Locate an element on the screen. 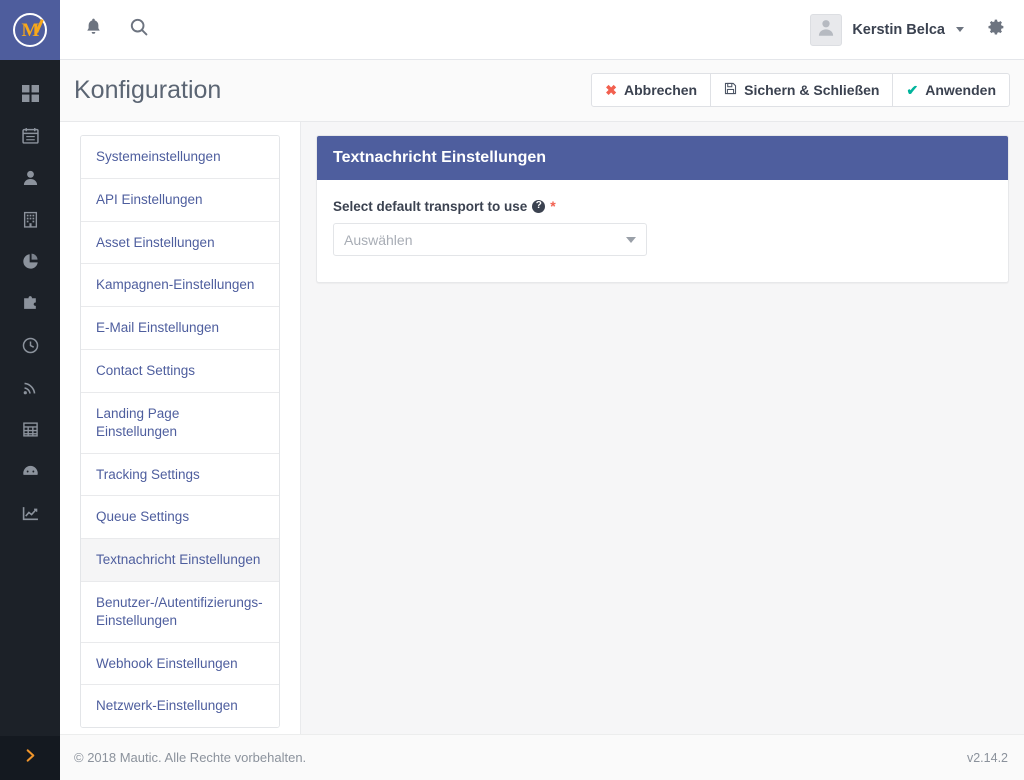 This screenshot has width=1024, height=780. rail-item-history is located at coordinates (30, 345).